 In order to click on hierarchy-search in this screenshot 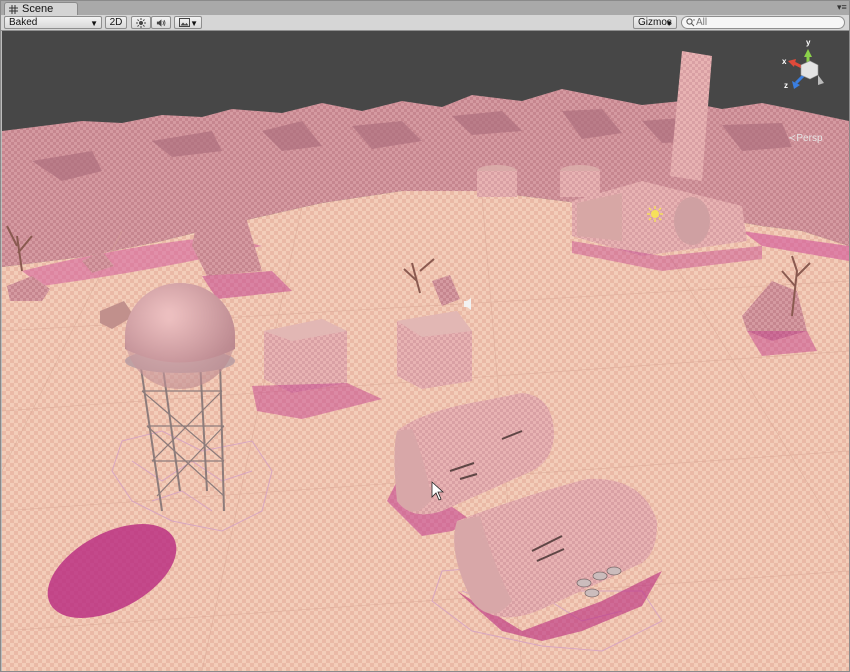, I will do `click(763, 22)`.